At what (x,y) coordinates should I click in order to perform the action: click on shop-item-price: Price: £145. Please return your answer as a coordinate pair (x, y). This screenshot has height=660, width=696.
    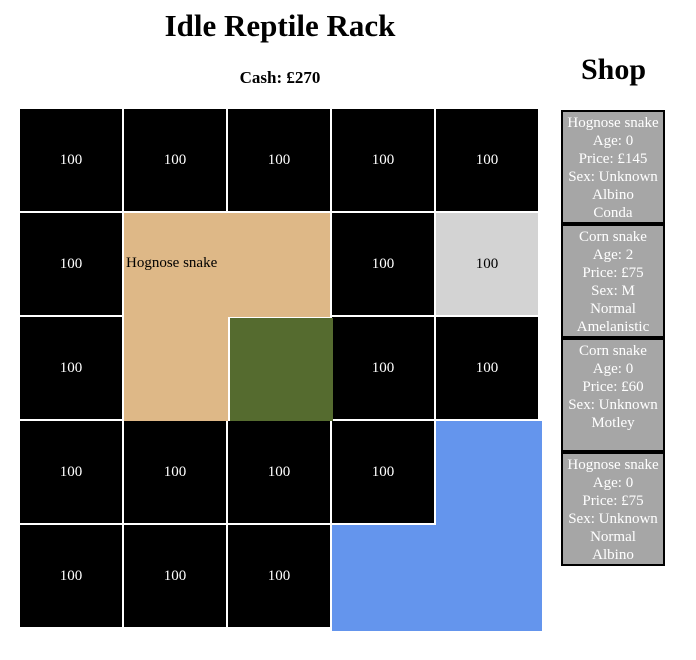
    Looking at the image, I should click on (613, 159).